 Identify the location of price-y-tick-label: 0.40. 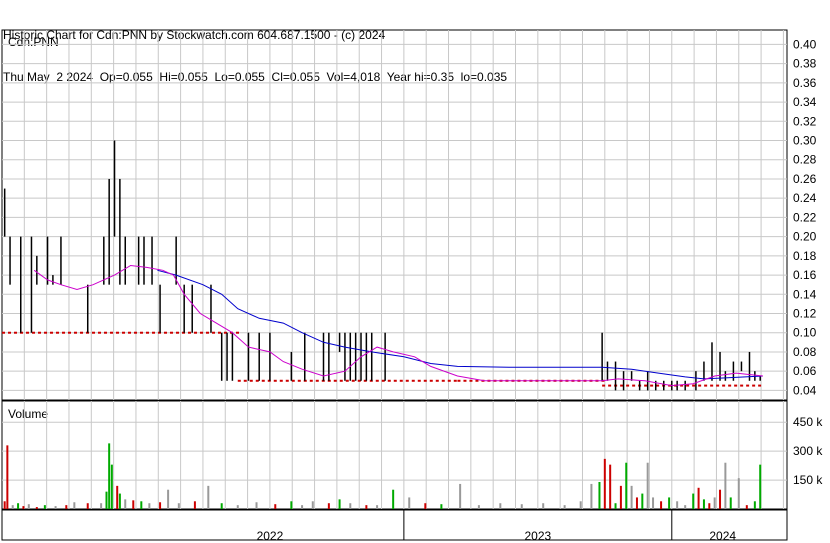
(805, 44).